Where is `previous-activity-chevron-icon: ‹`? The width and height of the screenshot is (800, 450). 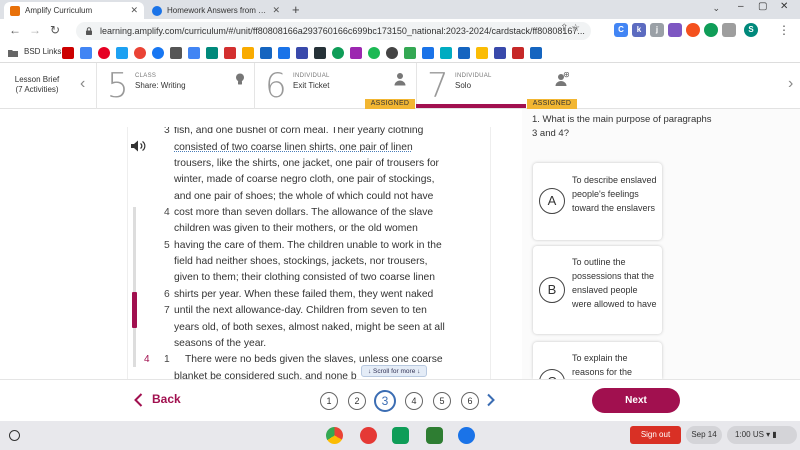 previous-activity-chevron-icon: ‹ is located at coordinates (82, 84).